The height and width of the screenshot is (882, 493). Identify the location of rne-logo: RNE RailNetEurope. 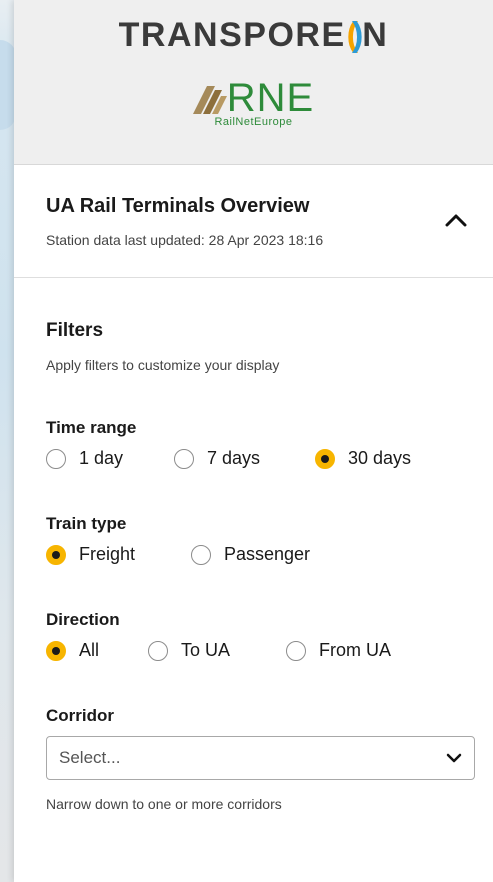
(253, 102).